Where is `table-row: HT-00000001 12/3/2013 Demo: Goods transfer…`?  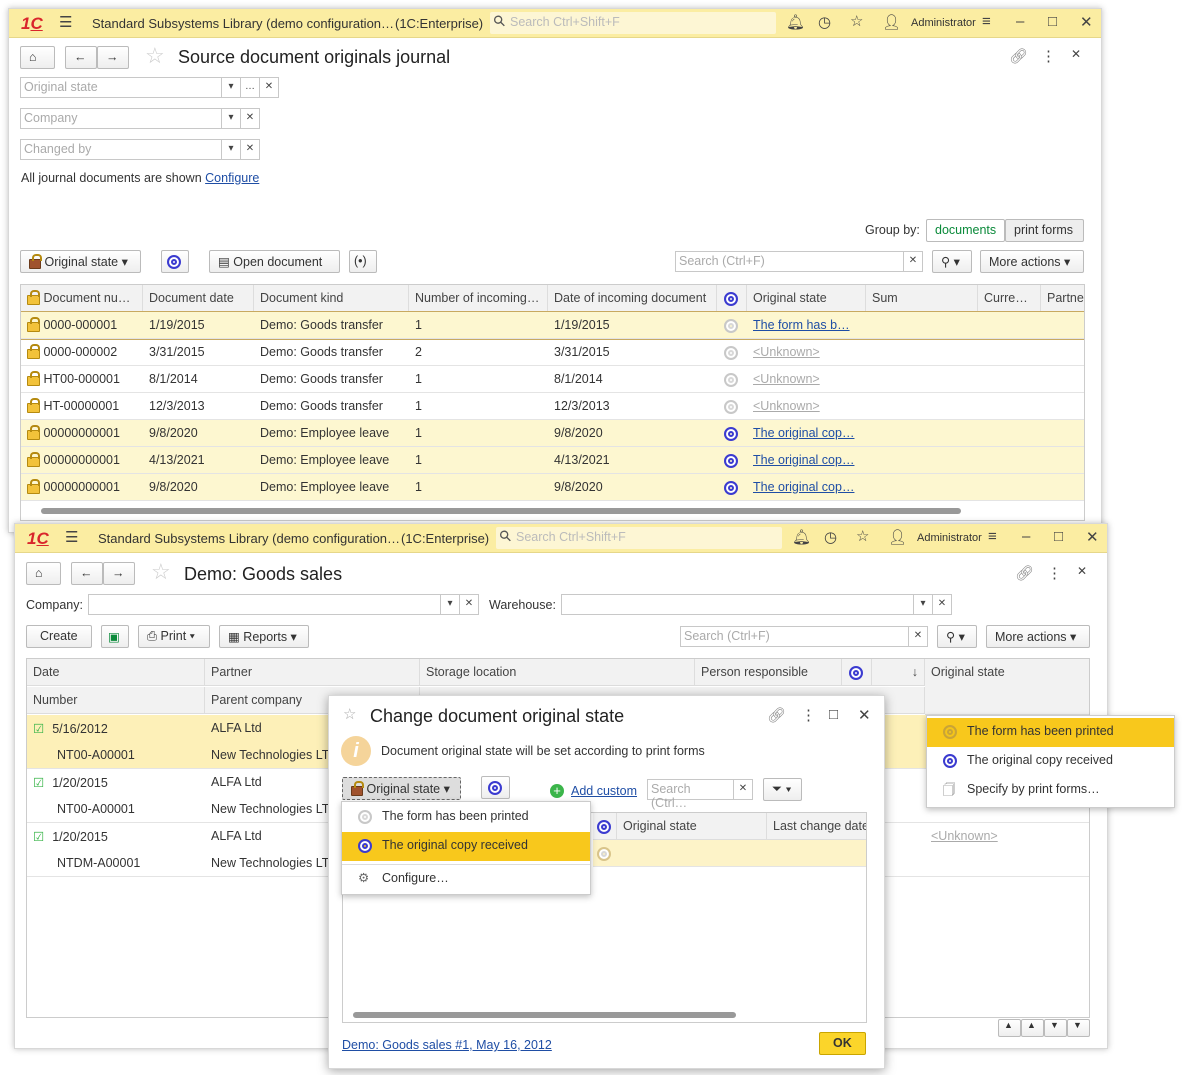 table-row: HT-00000001 12/3/2013 Demo: Goods transfer… is located at coordinates (552, 406).